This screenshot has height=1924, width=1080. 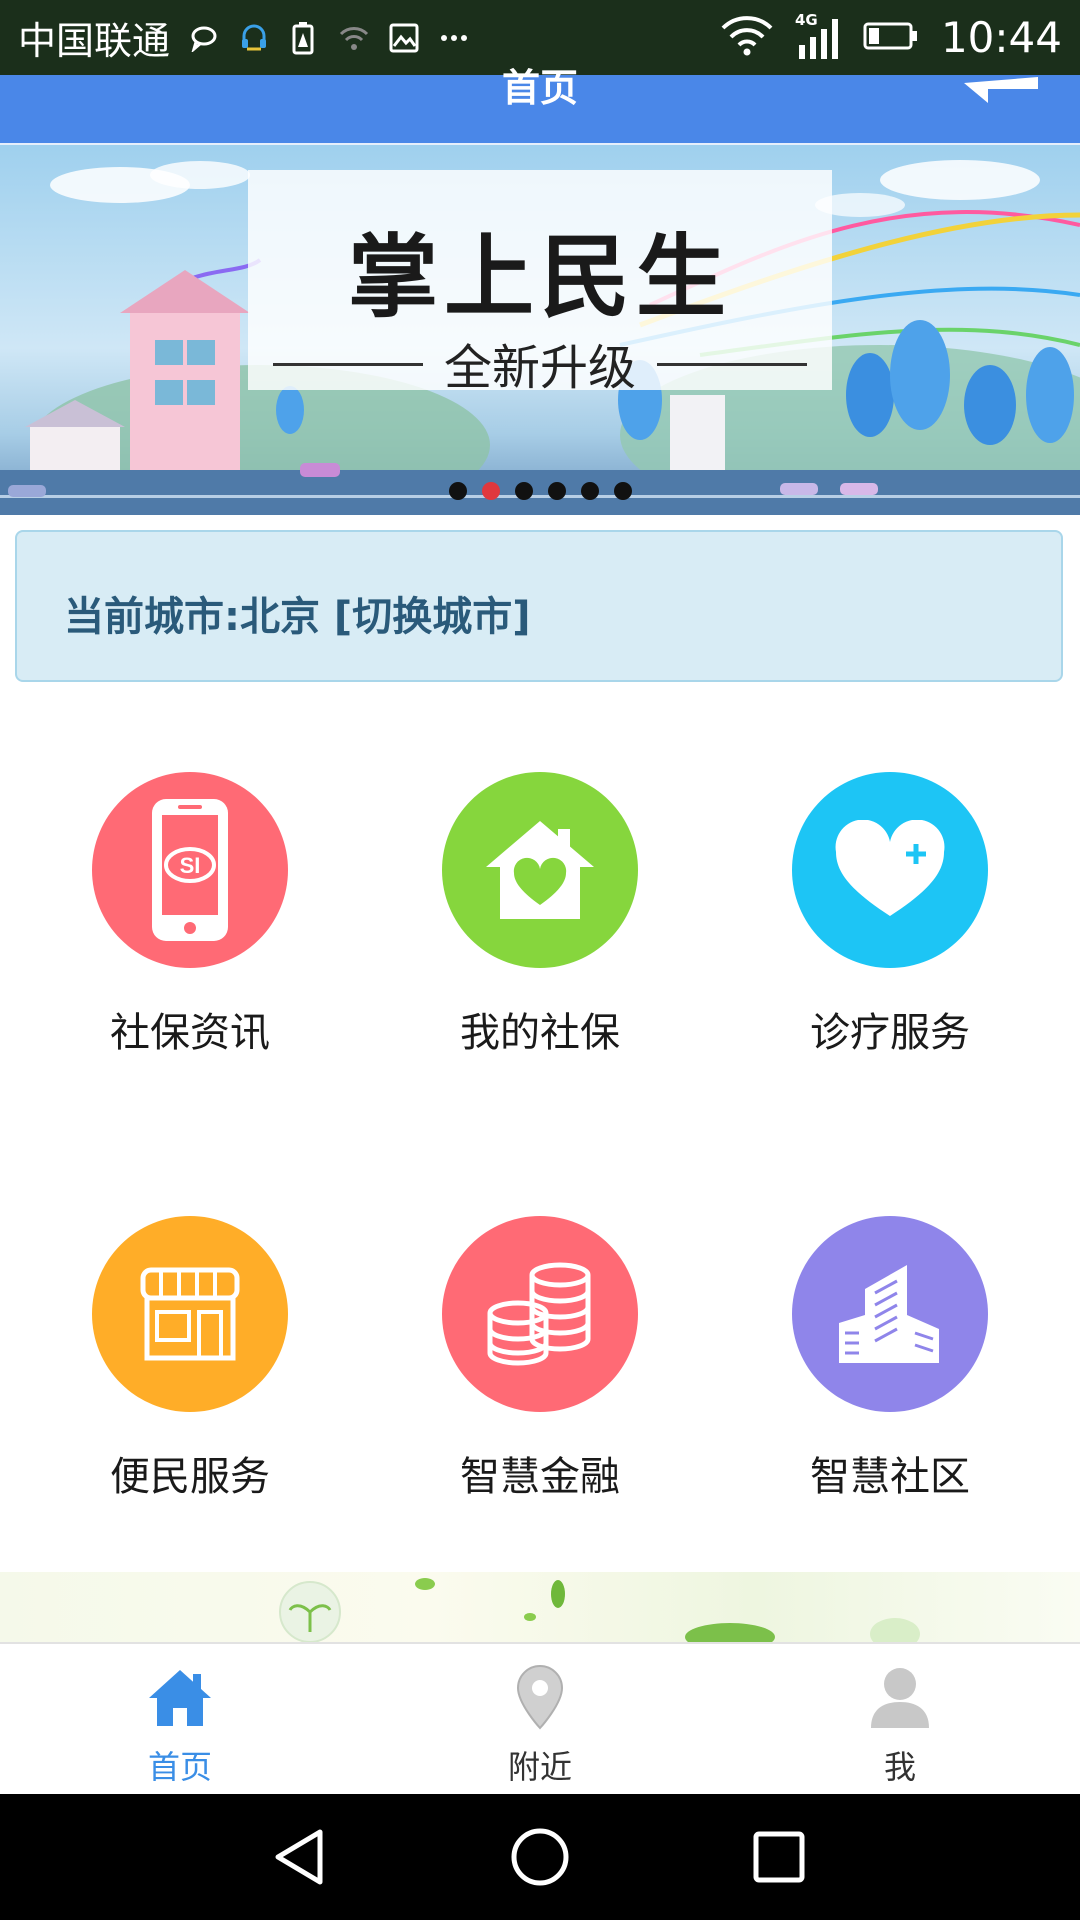 I want to click on battery-icon, so click(x=891, y=38).